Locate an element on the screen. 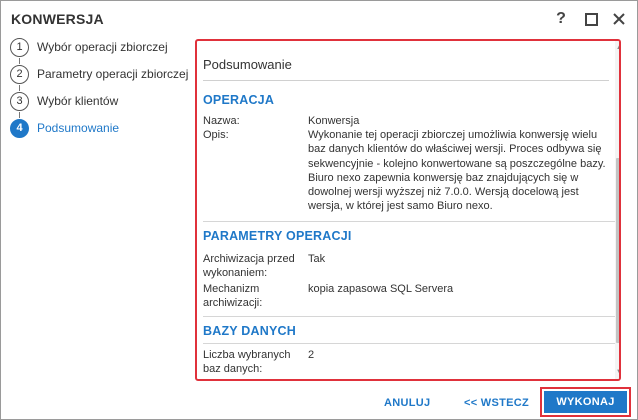  step-operation-parameters: 2 Parametry operacji zbiorczej is located at coordinates (100, 74).